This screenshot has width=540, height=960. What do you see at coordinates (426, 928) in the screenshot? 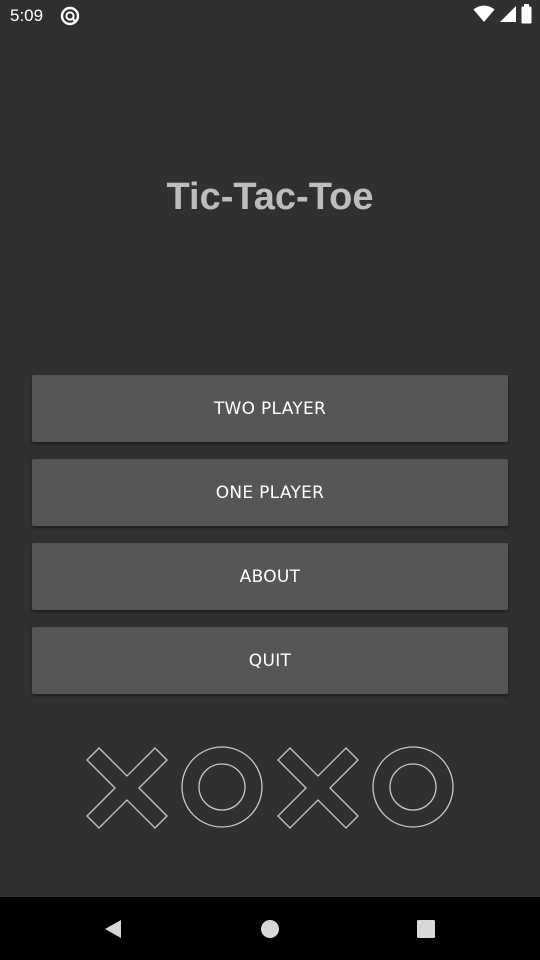
I see `recents-icon` at bounding box center [426, 928].